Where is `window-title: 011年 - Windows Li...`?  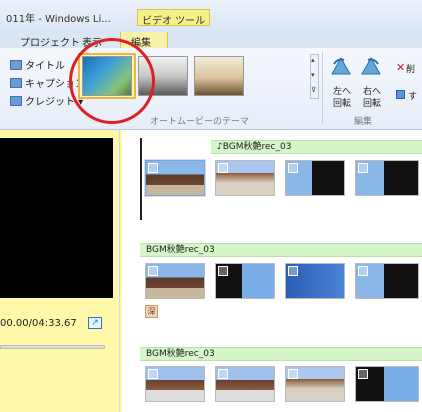 window-title: 011年 - Windows Li... is located at coordinates (58, 19).